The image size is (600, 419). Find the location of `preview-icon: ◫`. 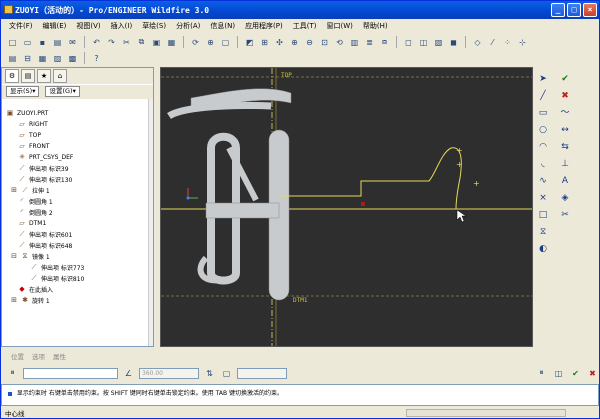

preview-icon: ◫ is located at coordinates (558, 373).